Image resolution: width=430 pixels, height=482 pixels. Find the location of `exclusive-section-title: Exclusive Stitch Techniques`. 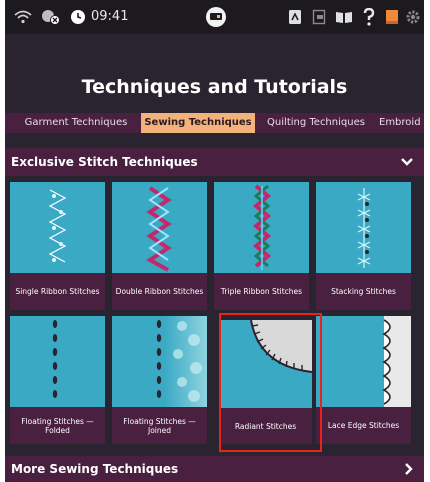

exclusive-section-title: Exclusive Stitch Techniques is located at coordinates (104, 162).